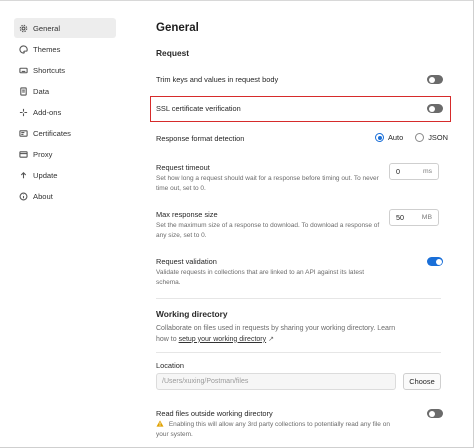 The image size is (474, 448). What do you see at coordinates (160, 423) in the screenshot?
I see `warning-icon` at bounding box center [160, 423].